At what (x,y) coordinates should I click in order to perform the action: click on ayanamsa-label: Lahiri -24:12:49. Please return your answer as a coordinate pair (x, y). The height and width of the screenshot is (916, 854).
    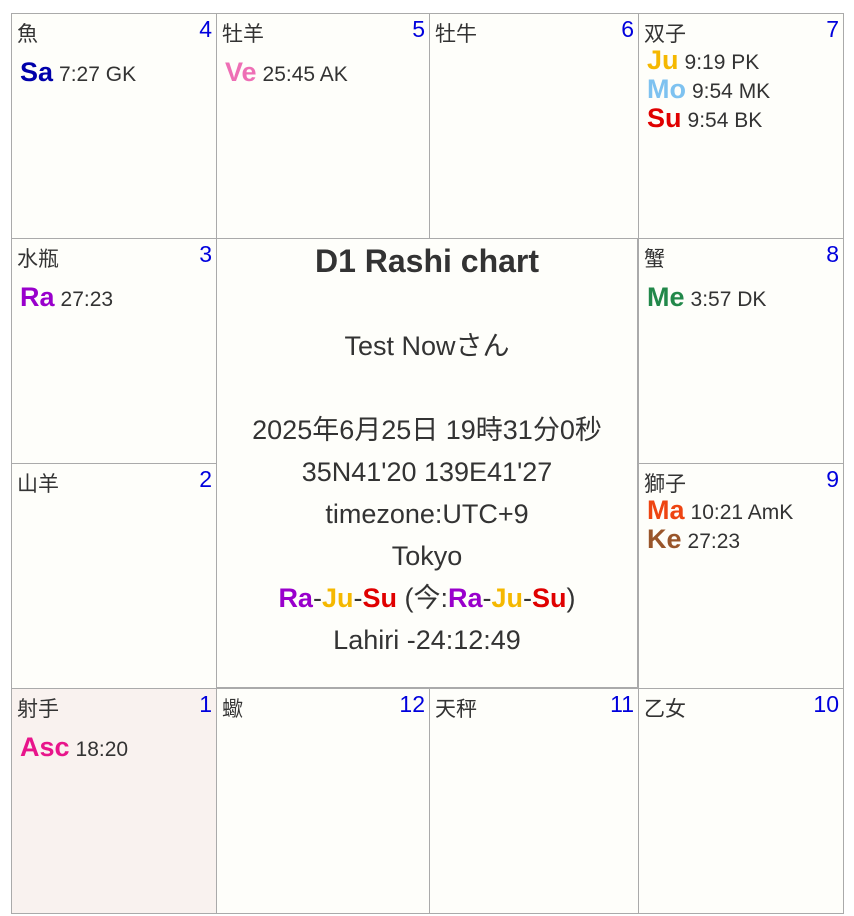
    Looking at the image, I should click on (427, 640).